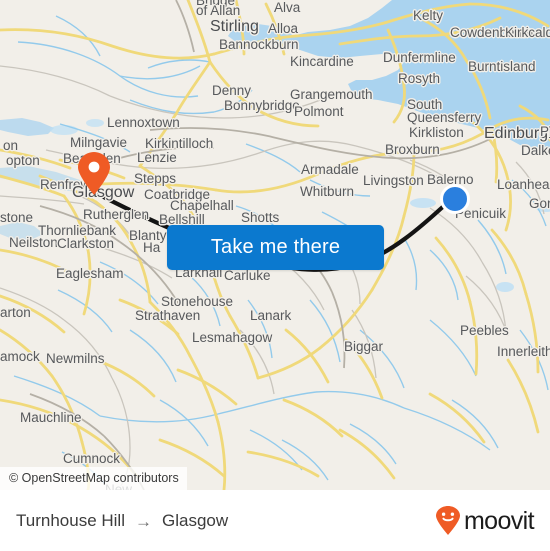 This screenshot has height=551, width=550. What do you see at coordinates (275, 247) in the screenshot?
I see `take-me-there-button: Take me there` at bounding box center [275, 247].